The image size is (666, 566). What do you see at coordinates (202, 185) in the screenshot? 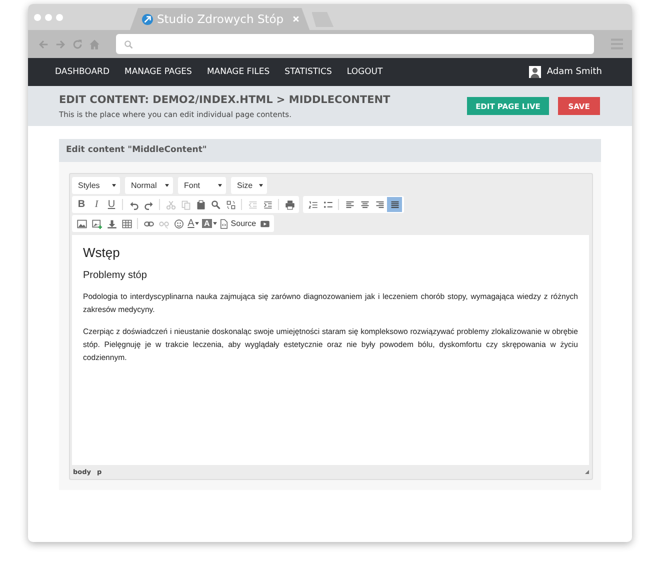
I see `format-dropdown: Font` at bounding box center [202, 185].